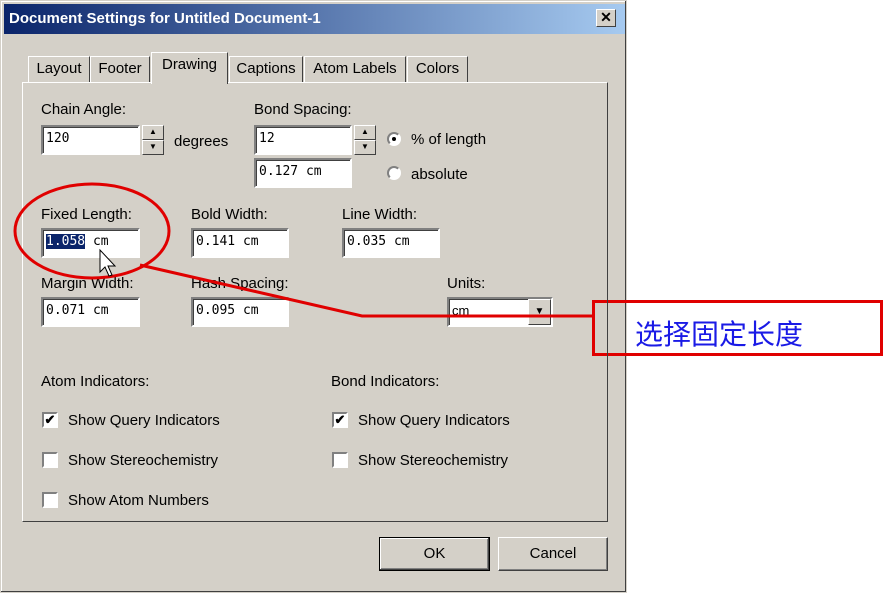 This screenshot has width=890, height=599. What do you see at coordinates (303, 250) in the screenshot?
I see `annotation-overlay` at bounding box center [303, 250].